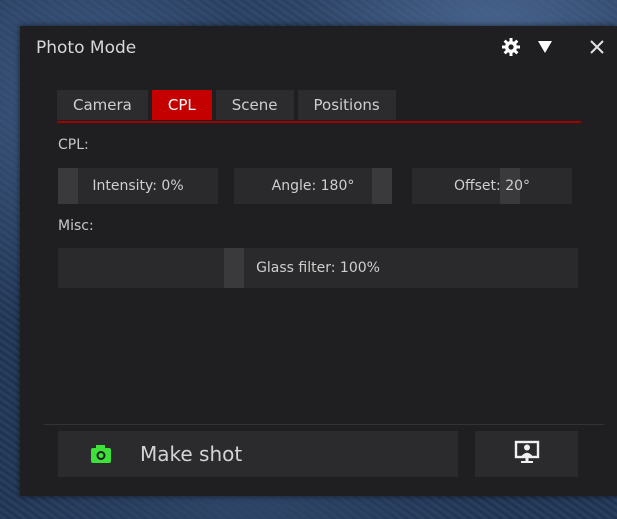 The image size is (617, 519). I want to click on angle-slider-label: Angle: 180°, so click(313, 186).